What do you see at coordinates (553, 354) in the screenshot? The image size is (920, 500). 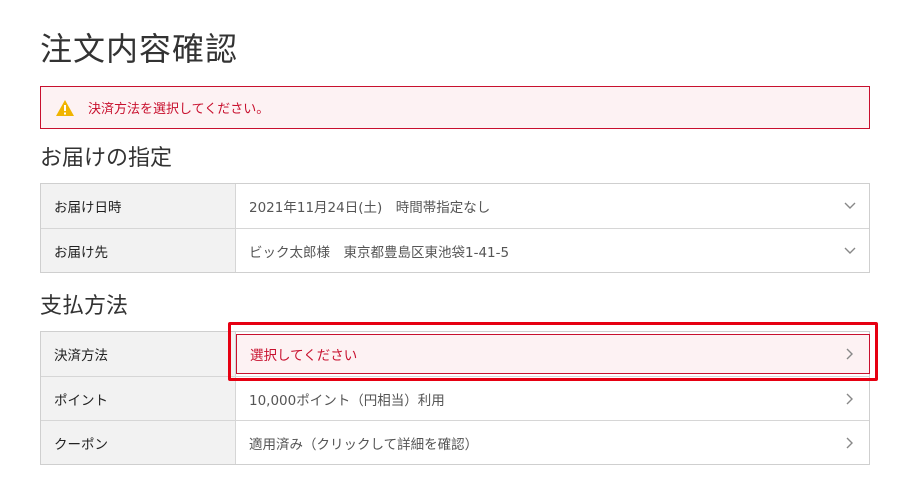 I see `payment-method-select: 選択してください` at bounding box center [553, 354].